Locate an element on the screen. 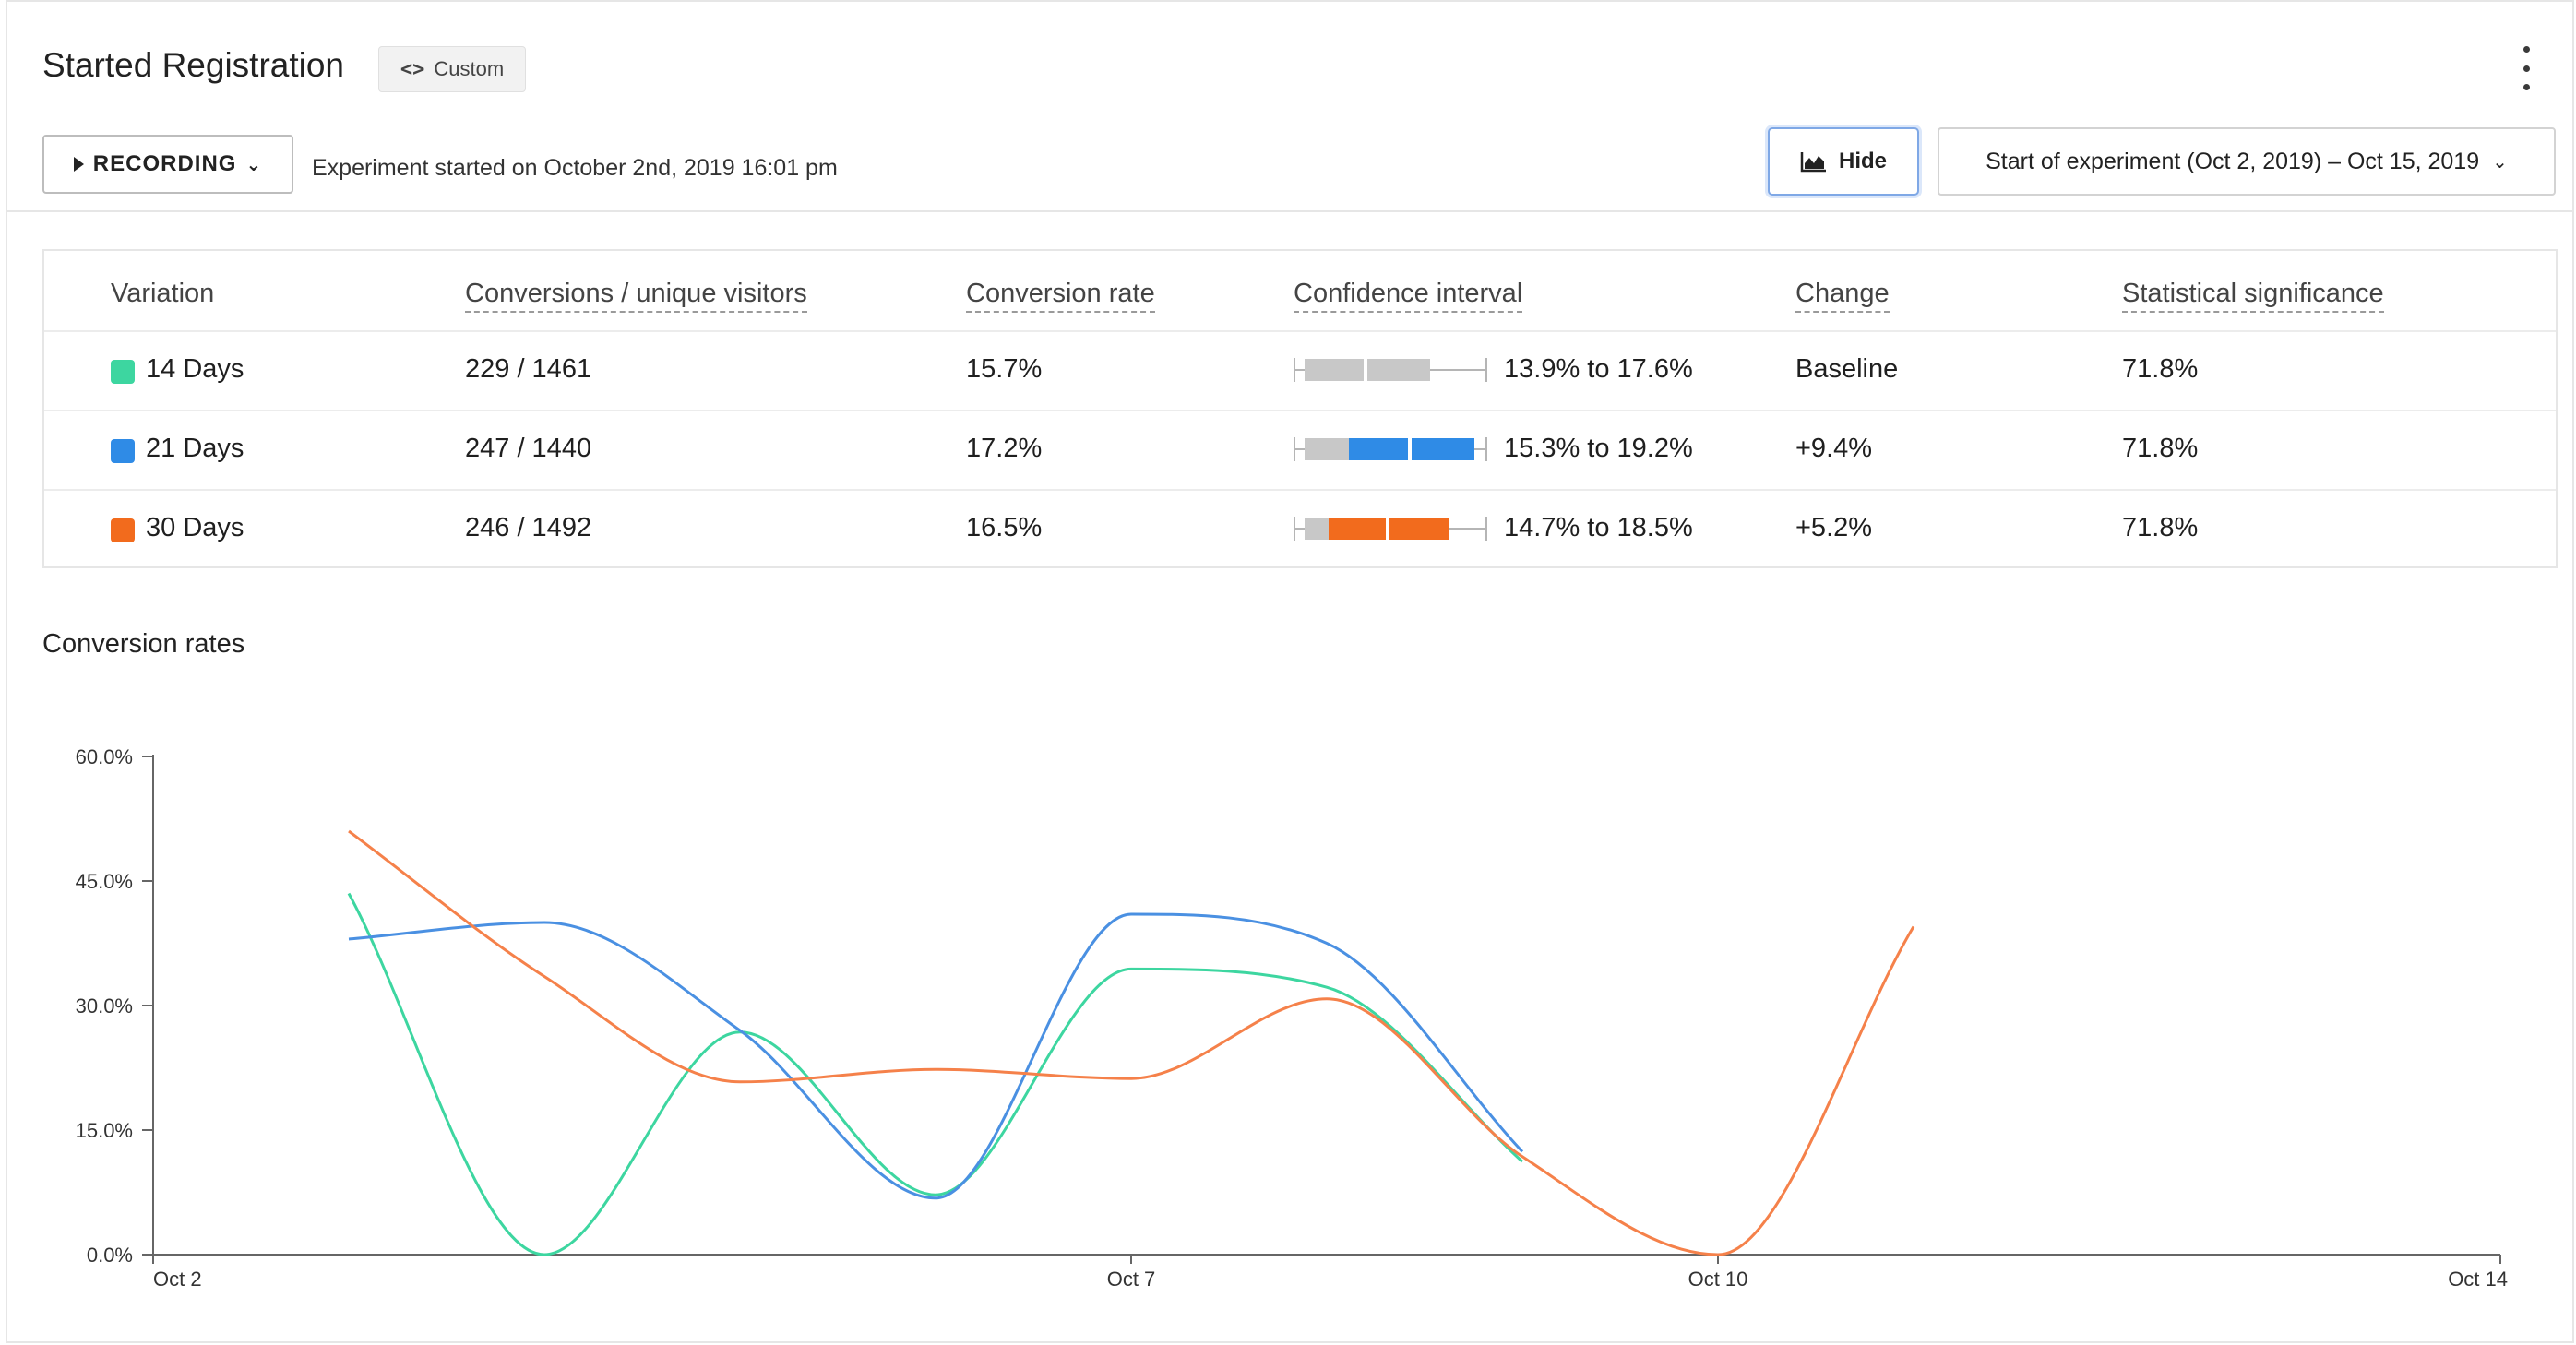  confidence-interval-value: 15.3% to 19.2% is located at coordinates (1598, 448).